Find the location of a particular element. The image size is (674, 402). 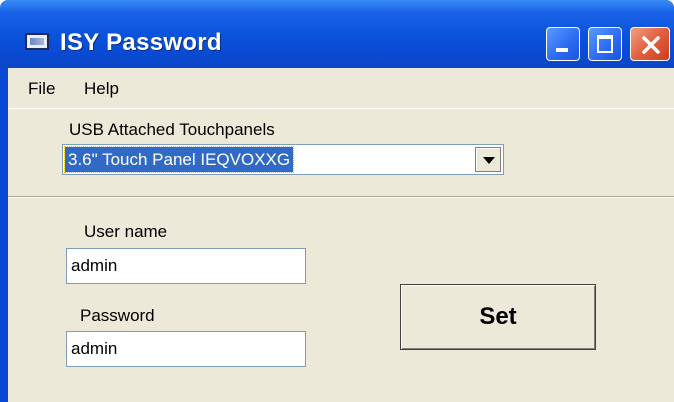

app-window-icon is located at coordinates (37, 41).